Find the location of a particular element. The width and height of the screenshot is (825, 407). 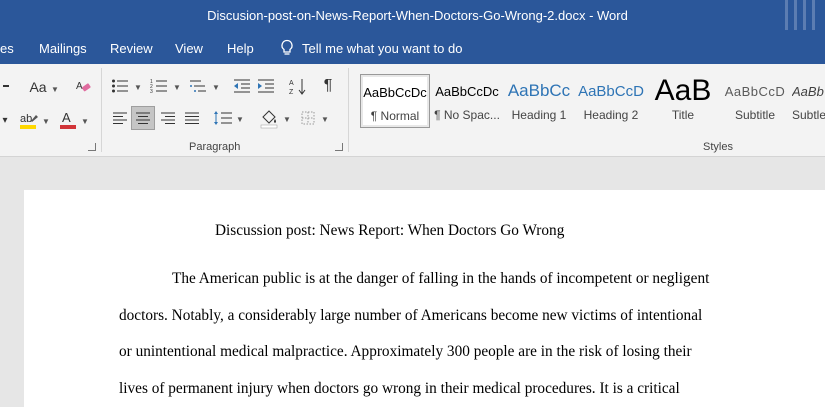

decrease-indent-icon is located at coordinates (242, 86).